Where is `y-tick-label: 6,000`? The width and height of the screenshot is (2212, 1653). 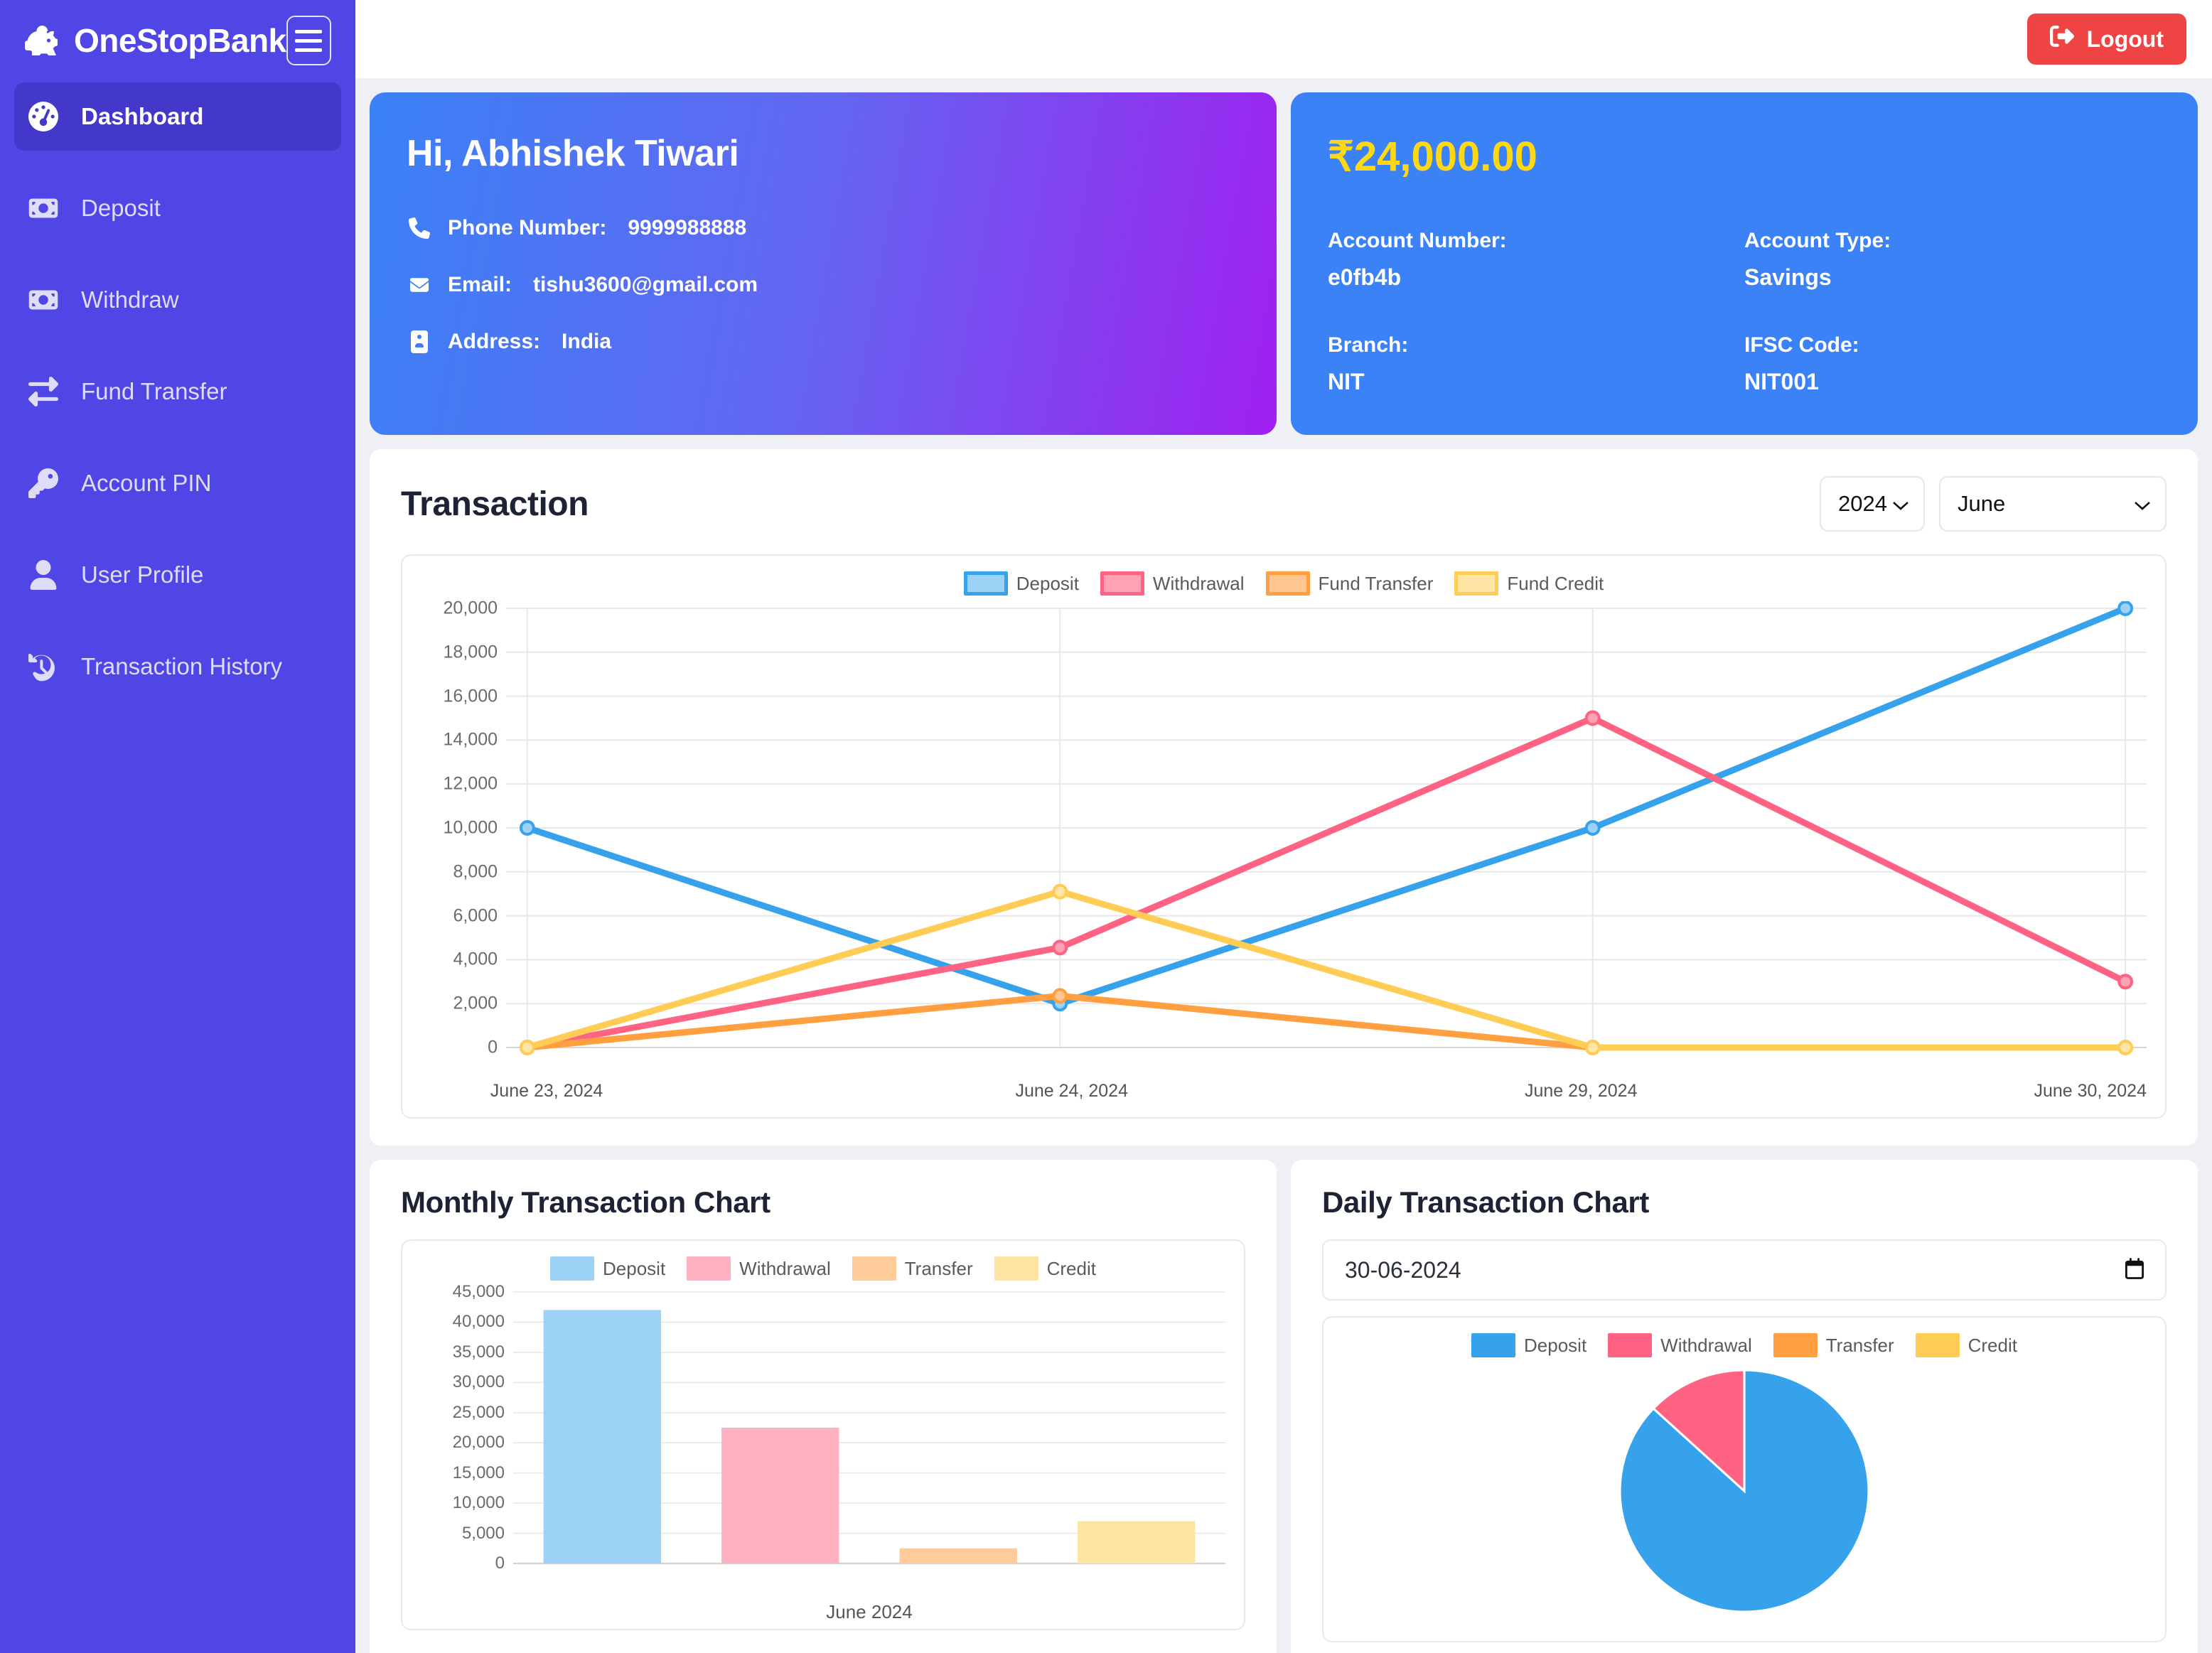 y-tick-label: 6,000 is located at coordinates (475, 916).